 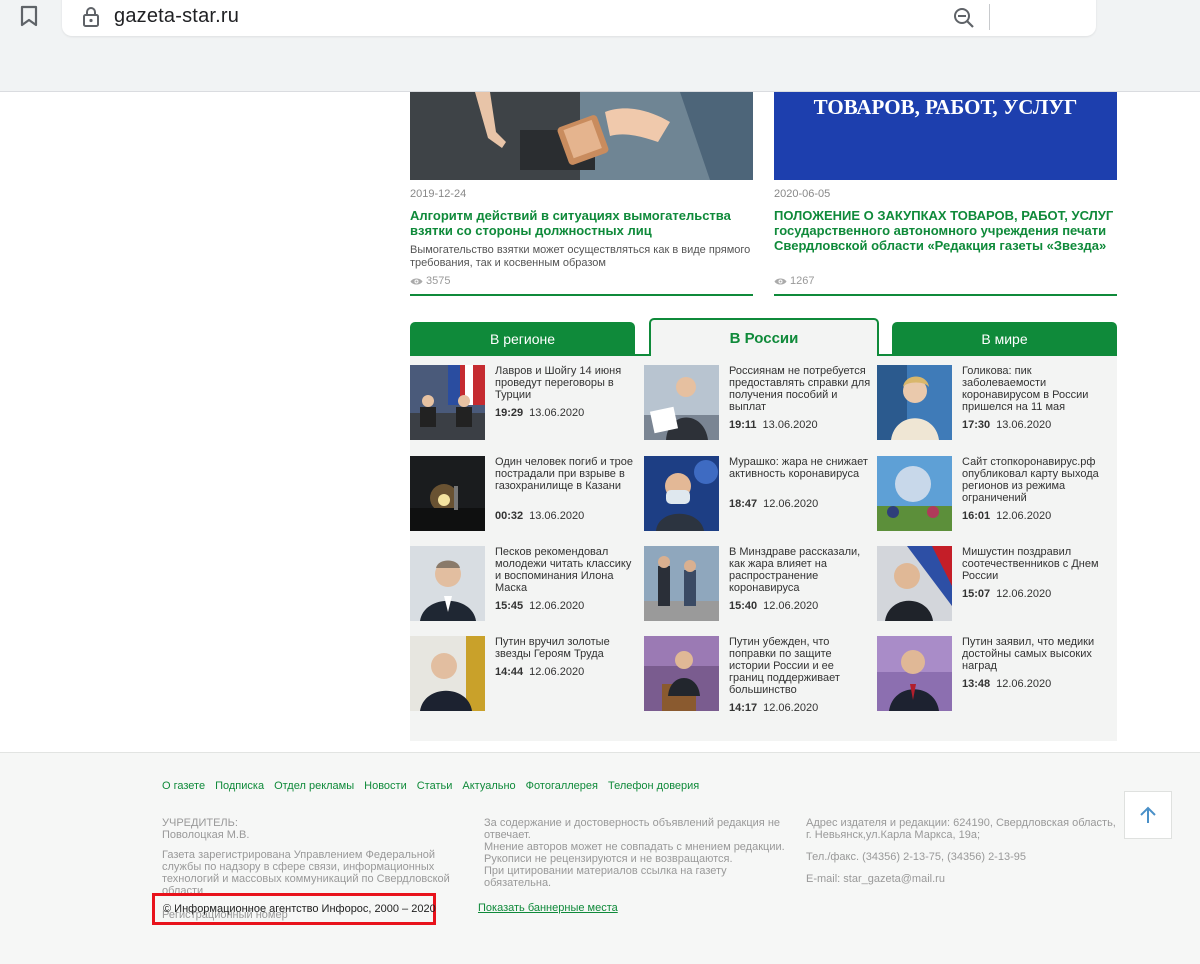 I want to click on news-time: 16:01, so click(x=976, y=516).